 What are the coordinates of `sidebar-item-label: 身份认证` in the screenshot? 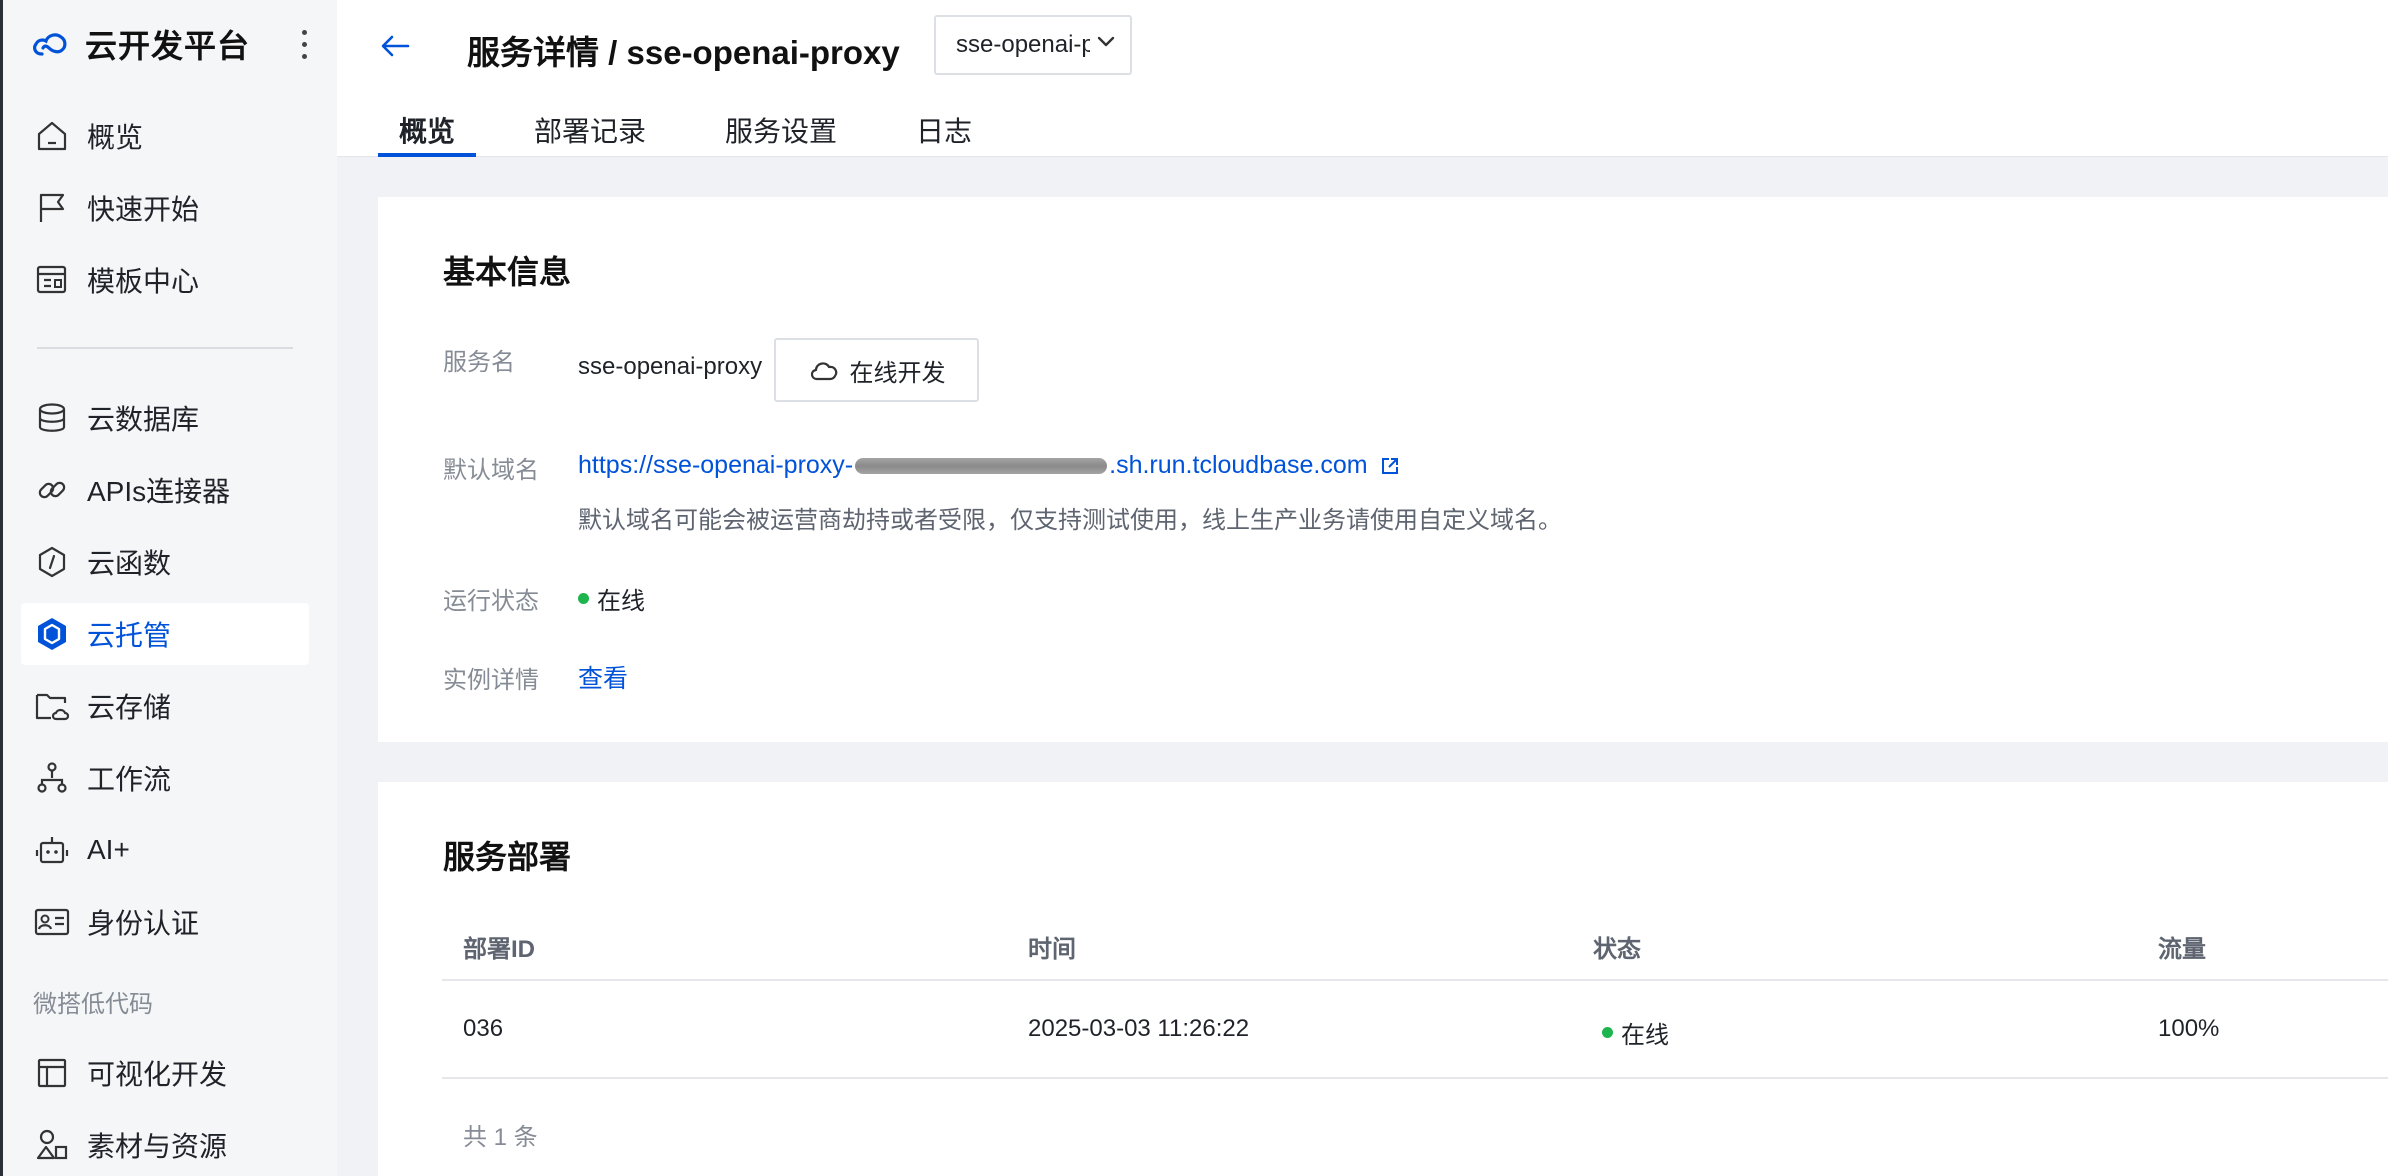 It's located at (143, 923).